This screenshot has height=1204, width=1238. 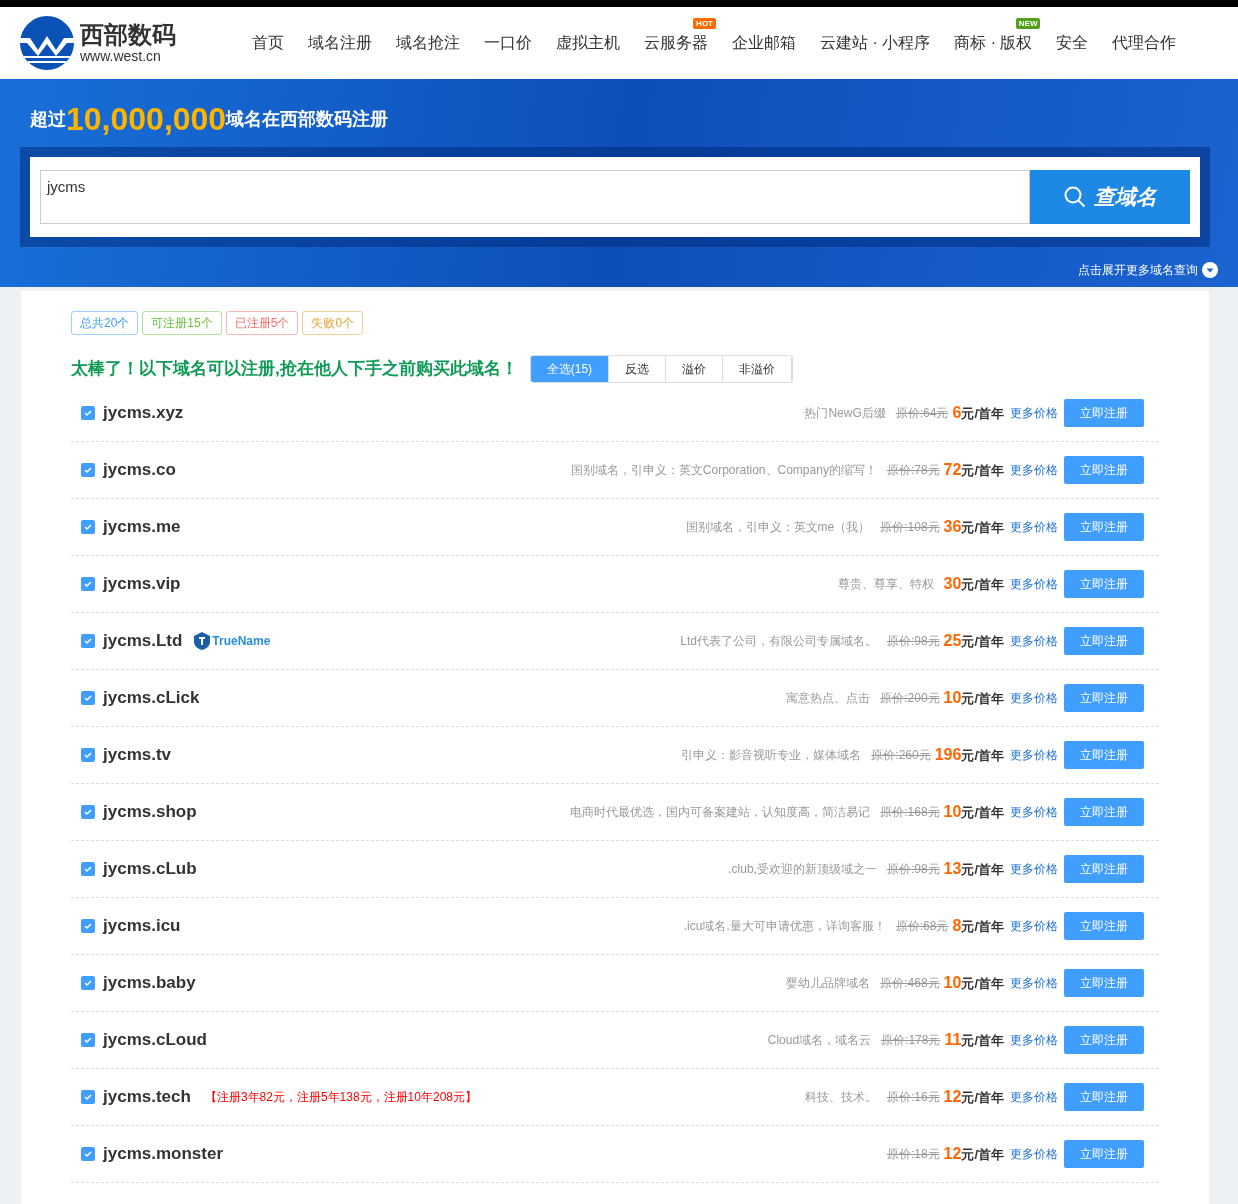 I want to click on domain-description: 寓意热点、点击, so click(x=828, y=698).